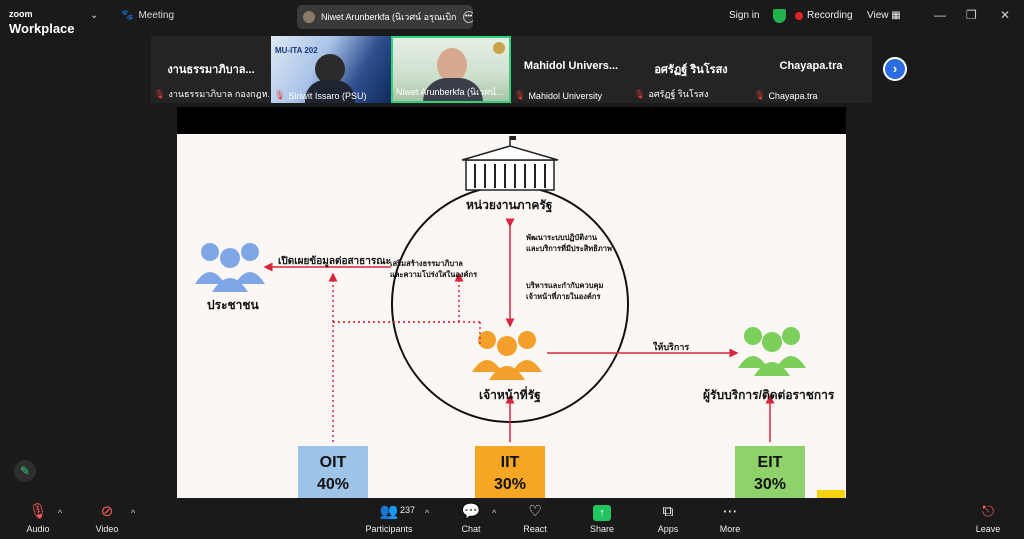 This screenshot has width=1024, height=539. What do you see at coordinates (467, 17) in the screenshot?
I see `more-options-icon: •••` at bounding box center [467, 17].